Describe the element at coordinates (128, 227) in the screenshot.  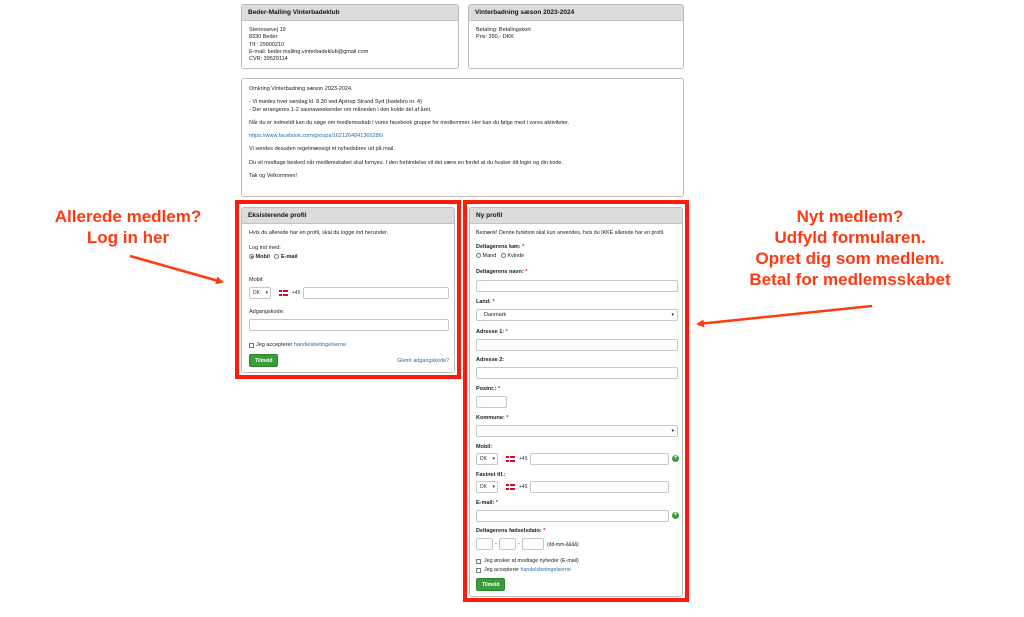
I see `annotation-left: Allerede medlem? Log in her` at that location.